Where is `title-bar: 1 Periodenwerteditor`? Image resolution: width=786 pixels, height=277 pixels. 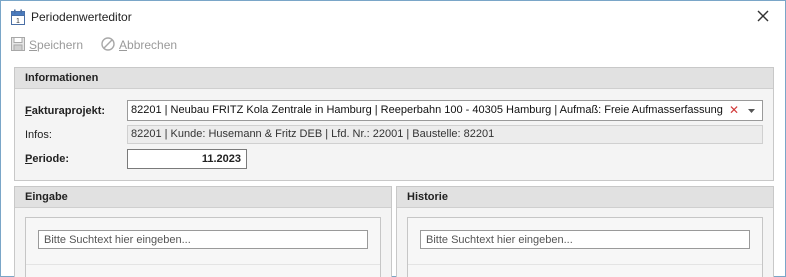 title-bar: 1 Periodenwerteditor is located at coordinates (393, 17).